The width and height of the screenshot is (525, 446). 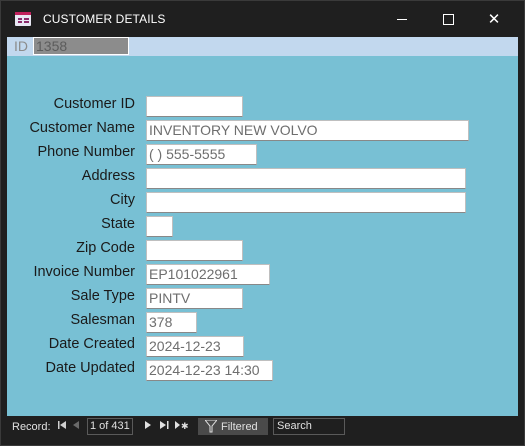 What do you see at coordinates (23, 19) in the screenshot?
I see `form-icon` at bounding box center [23, 19].